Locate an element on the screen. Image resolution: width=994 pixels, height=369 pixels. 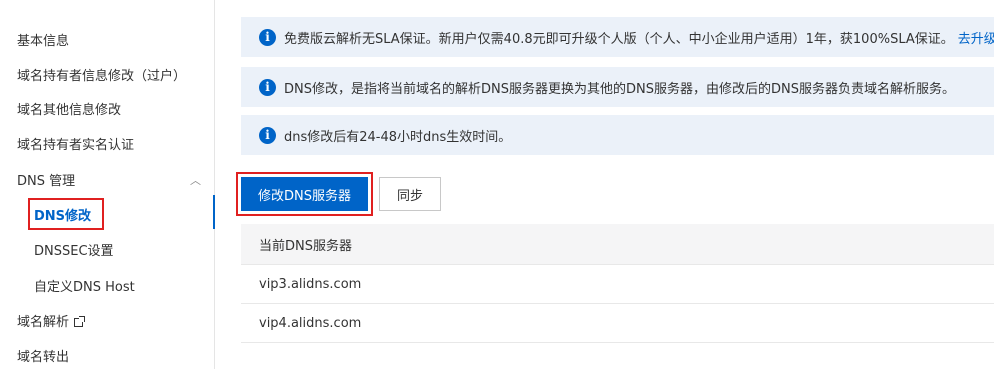
sidebar-item-label: 域名解析 is located at coordinates (43, 322).